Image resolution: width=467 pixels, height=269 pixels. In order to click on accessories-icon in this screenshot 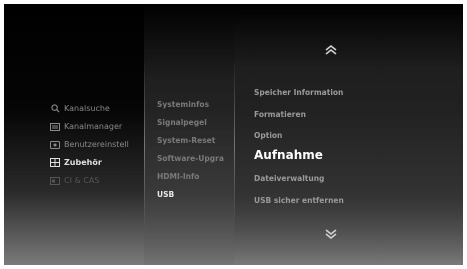, I will do `click(55, 162)`.